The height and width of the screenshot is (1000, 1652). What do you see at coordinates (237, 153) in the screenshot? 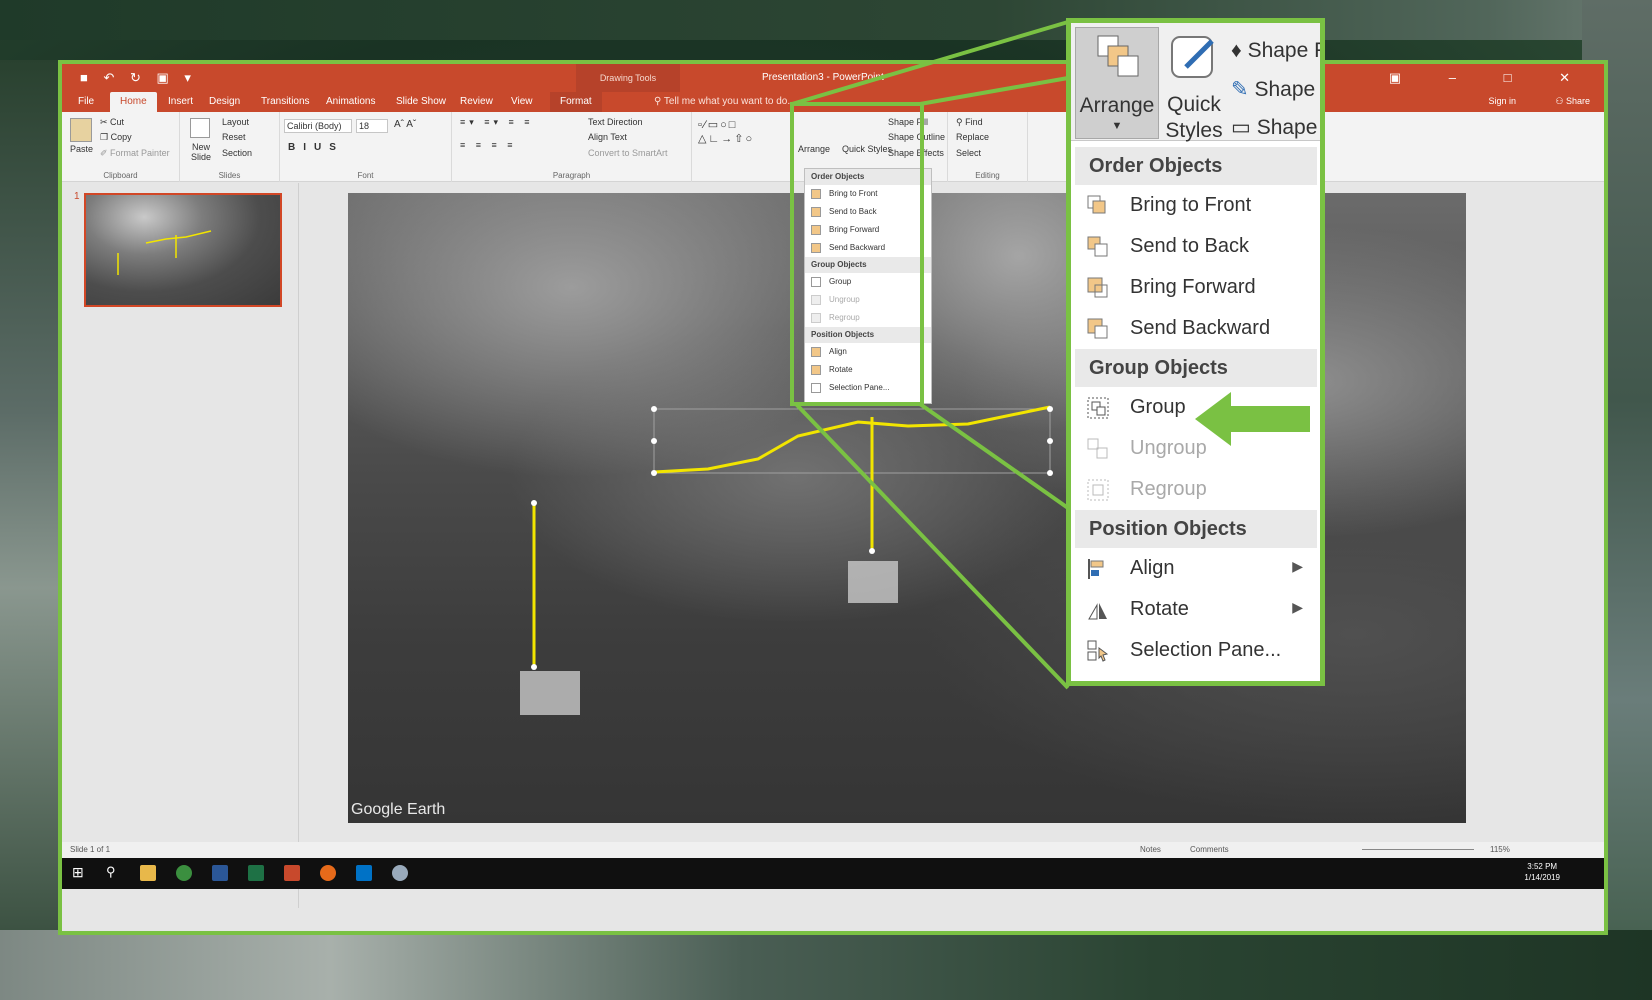
I see `section-button: Section` at bounding box center [237, 153].